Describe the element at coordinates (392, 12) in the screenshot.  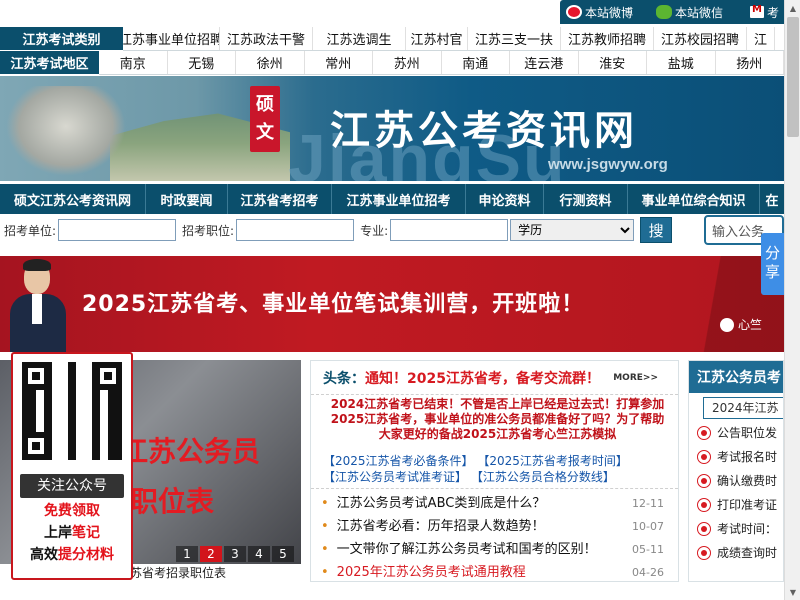
I see `social-bar: 本站微博 本站微信 考` at that location.